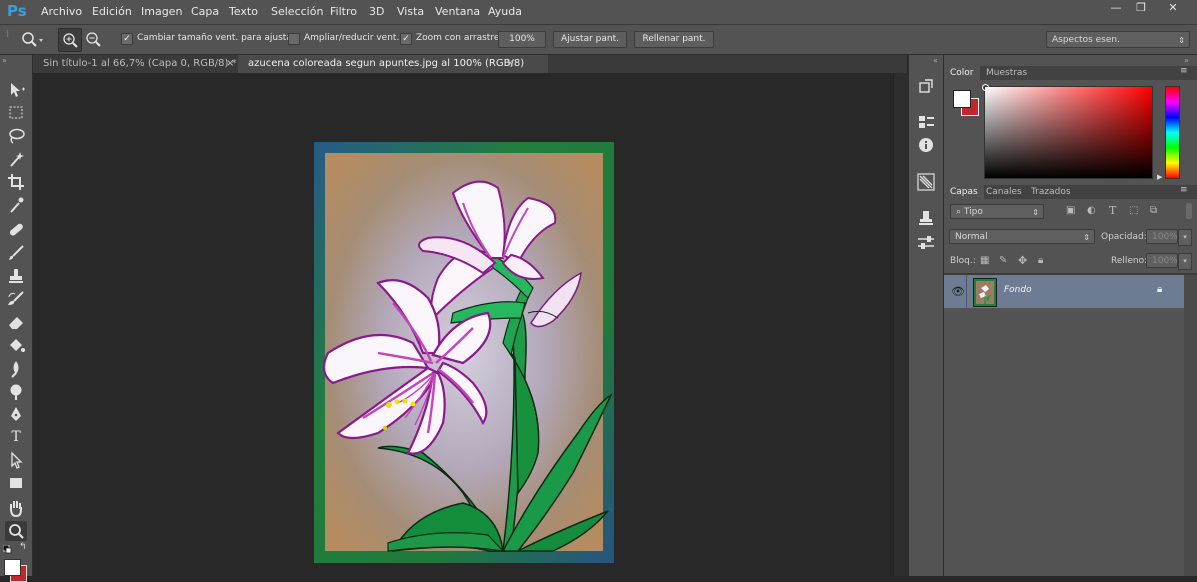 The height and width of the screenshot is (582, 1197). Describe the element at coordinates (962, 73) in the screenshot. I see `tab-color: Color` at that location.